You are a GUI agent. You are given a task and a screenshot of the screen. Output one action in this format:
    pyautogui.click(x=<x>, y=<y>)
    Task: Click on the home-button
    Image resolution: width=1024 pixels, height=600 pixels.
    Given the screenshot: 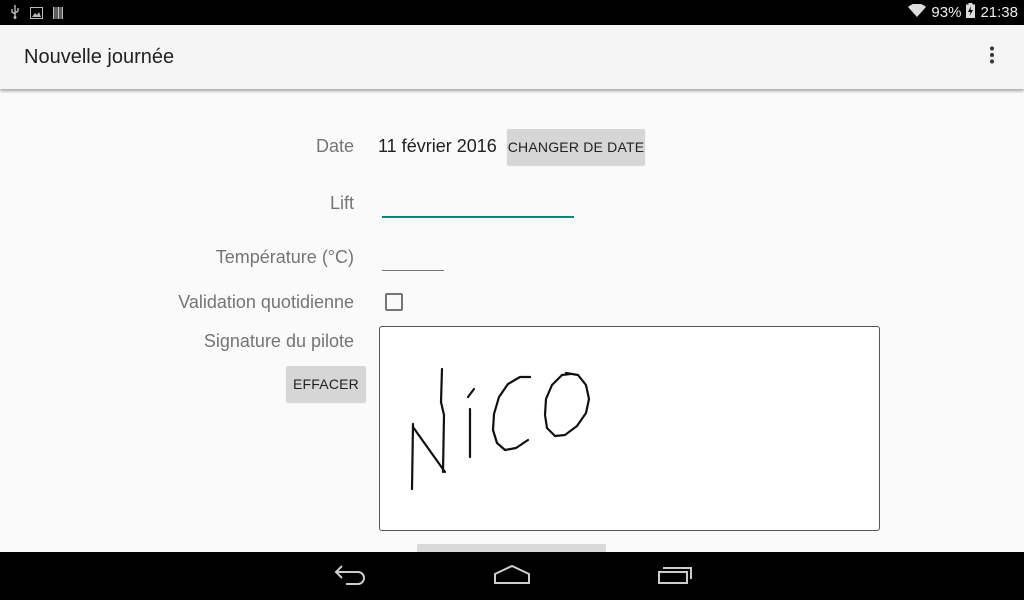 What is the action you would take?
    pyautogui.click(x=512, y=576)
    